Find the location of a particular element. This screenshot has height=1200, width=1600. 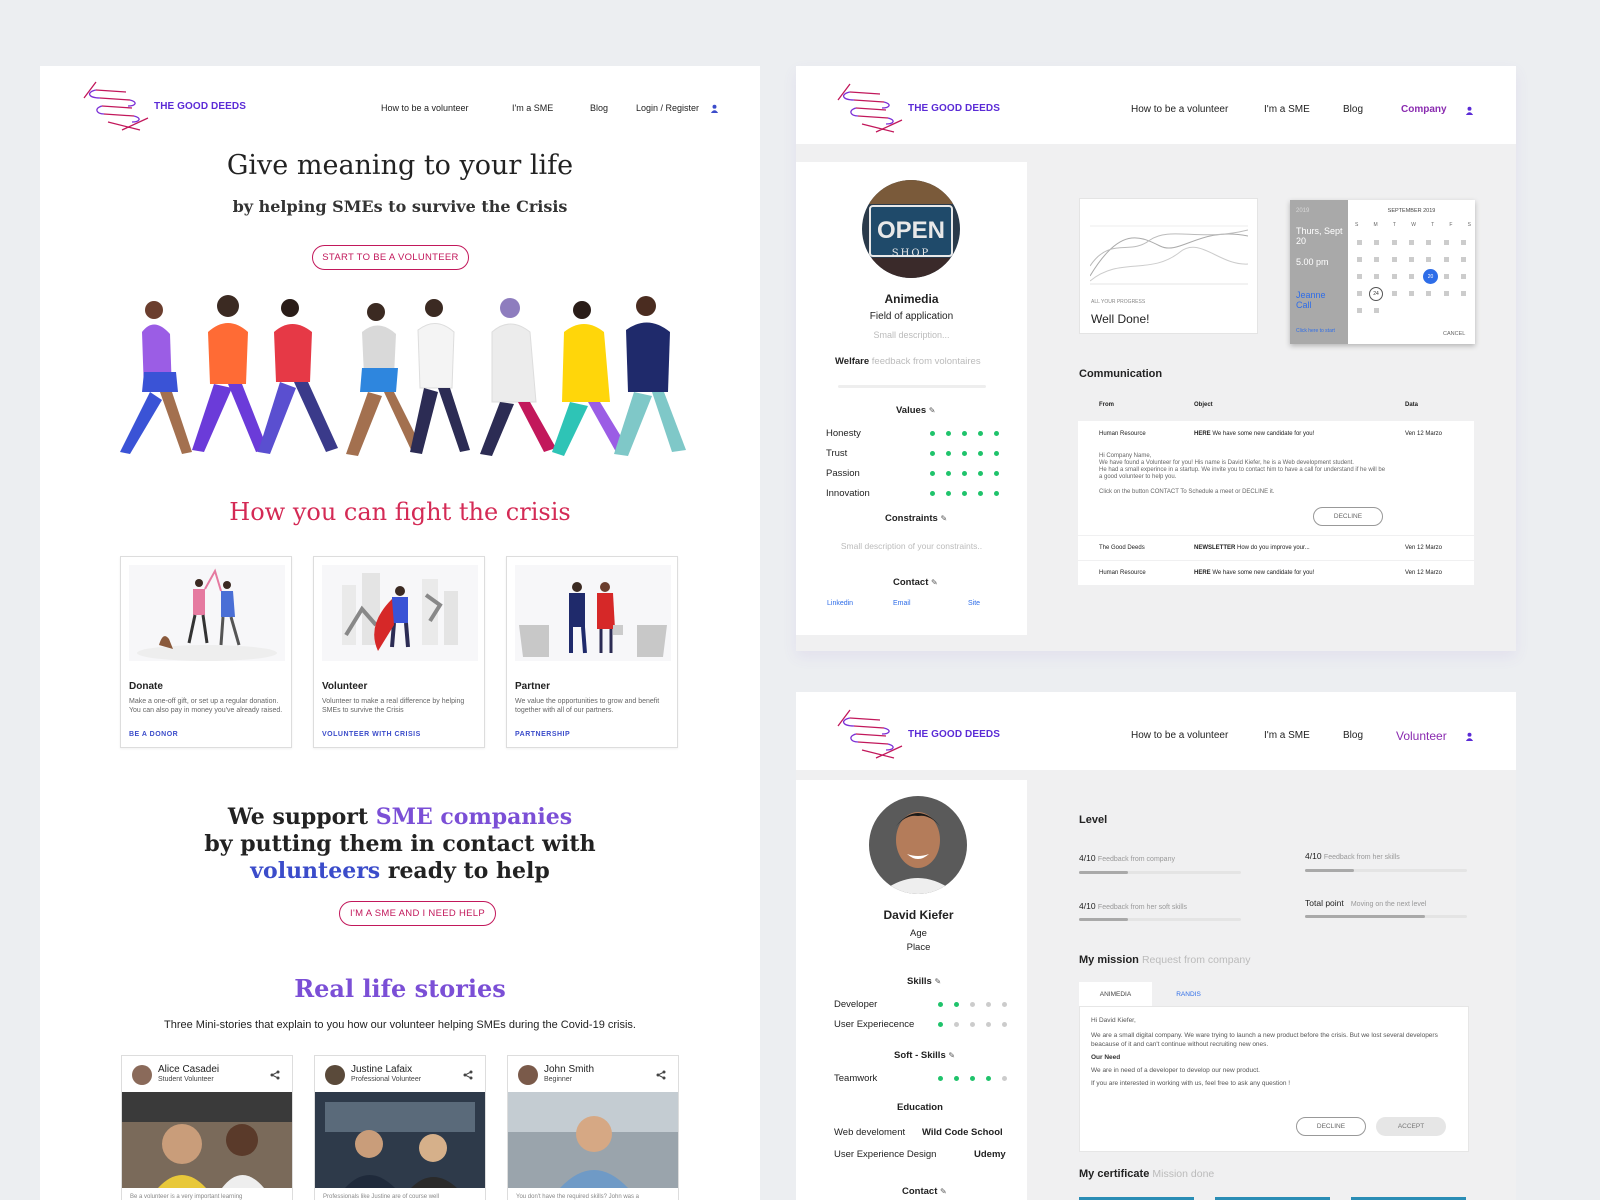

volunteer-crisis-link: VOLUNTEER WITH CRISIS is located at coordinates (371, 734).